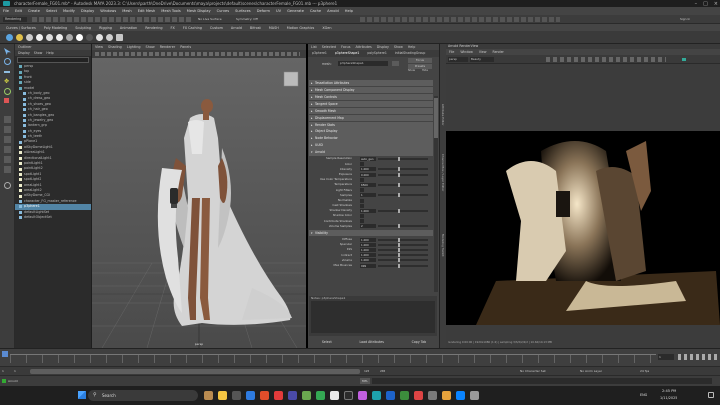 This screenshot has height=405, width=720. What do you see at coordinates (373, 317) in the screenshot?
I see `notes-textarea` at bounding box center [373, 317].